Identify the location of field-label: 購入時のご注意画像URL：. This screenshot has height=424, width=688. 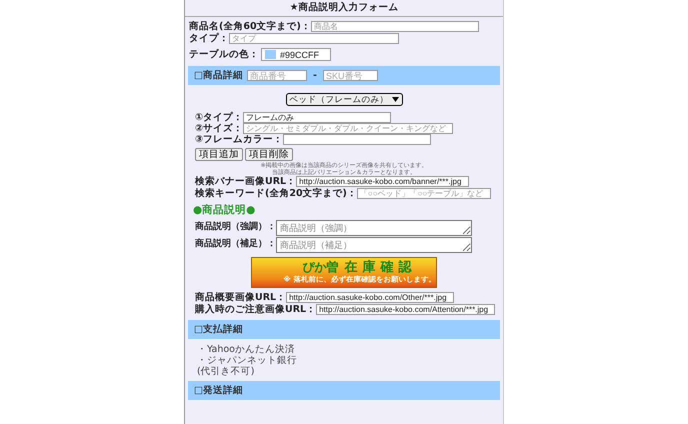
(255, 309).